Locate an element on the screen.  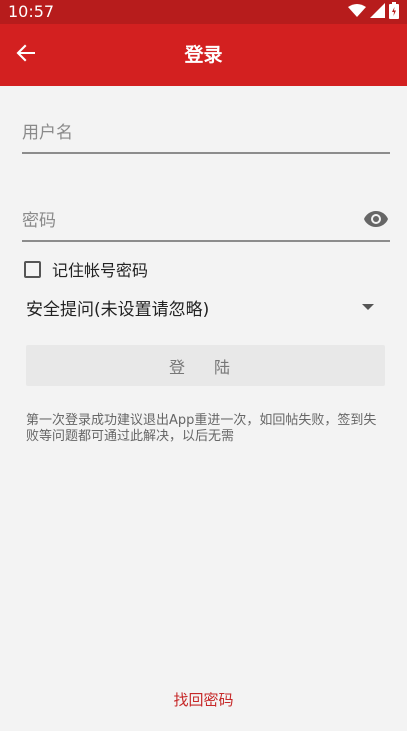
remember-label: 记住帐号密码 is located at coordinates (100, 270).